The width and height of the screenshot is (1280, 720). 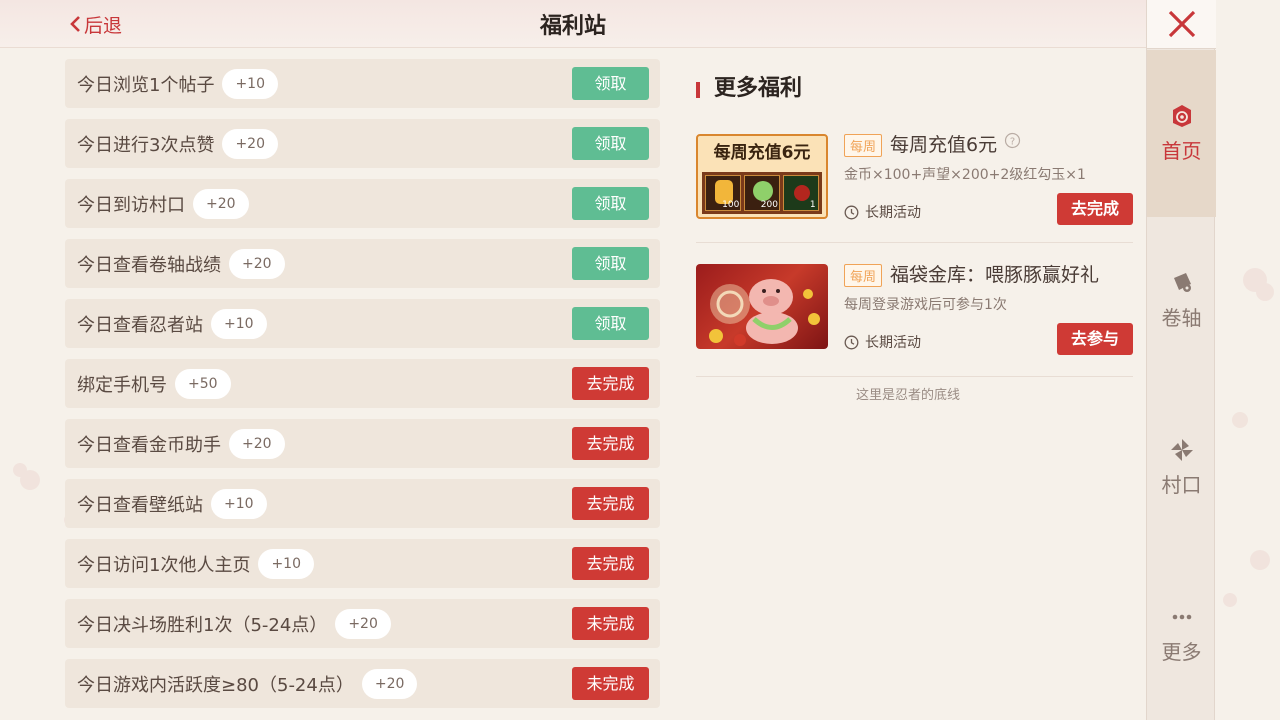 What do you see at coordinates (362, 263) in the screenshot?
I see `task-row: 今日查看卷轴战绩 +20 领取` at bounding box center [362, 263].